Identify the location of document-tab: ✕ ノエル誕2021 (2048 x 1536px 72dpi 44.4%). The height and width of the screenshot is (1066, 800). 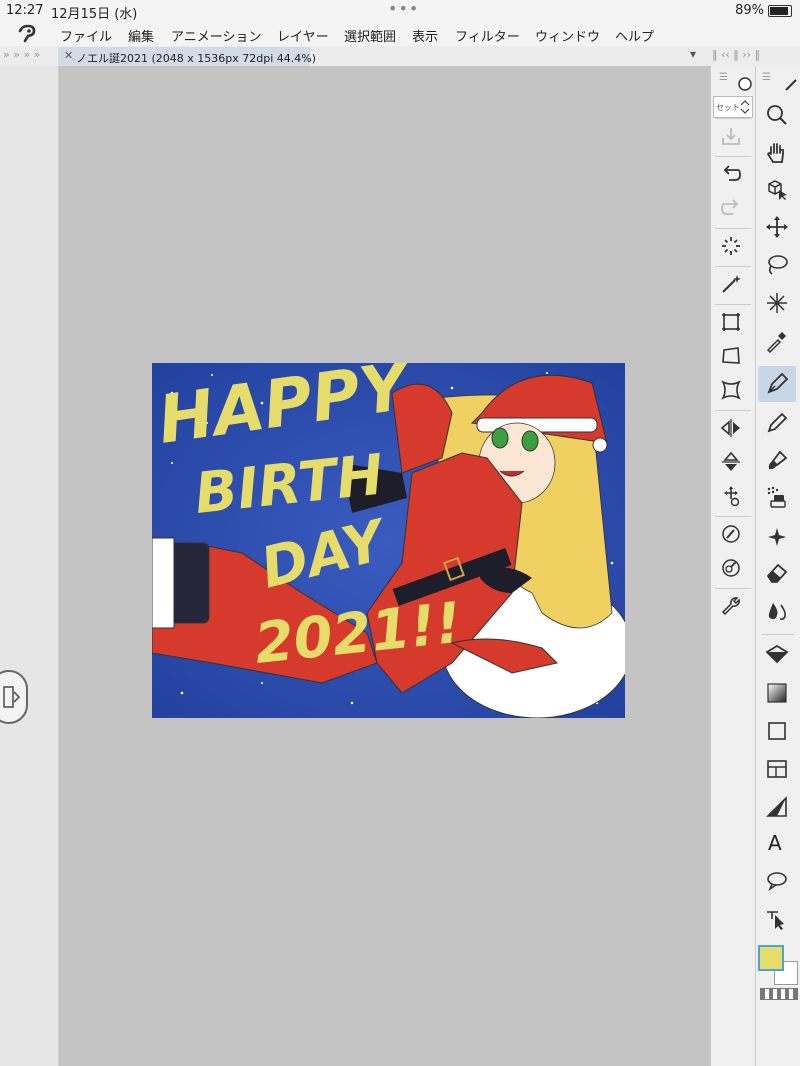
(187, 56).